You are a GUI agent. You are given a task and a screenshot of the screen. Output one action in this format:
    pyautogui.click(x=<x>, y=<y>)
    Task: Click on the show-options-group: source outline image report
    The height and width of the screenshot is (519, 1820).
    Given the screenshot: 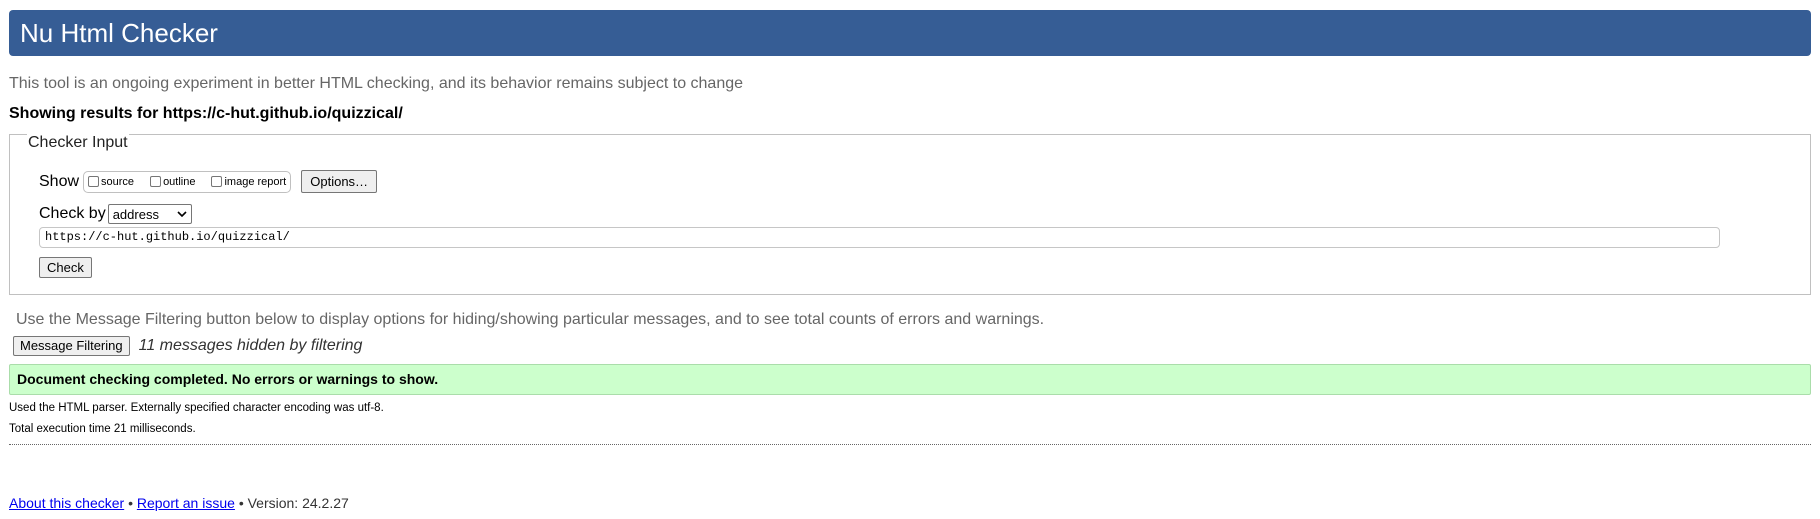 What is the action you would take?
    pyautogui.click(x=187, y=181)
    